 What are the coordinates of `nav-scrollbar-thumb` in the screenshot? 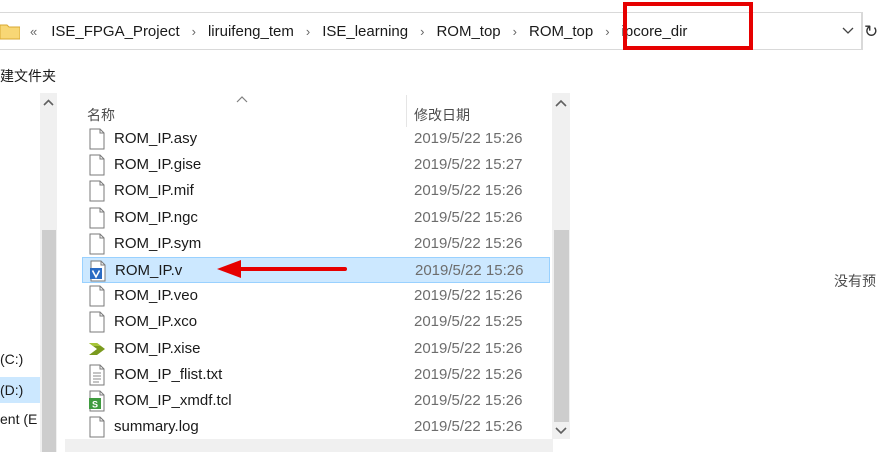 It's located at (49, 341).